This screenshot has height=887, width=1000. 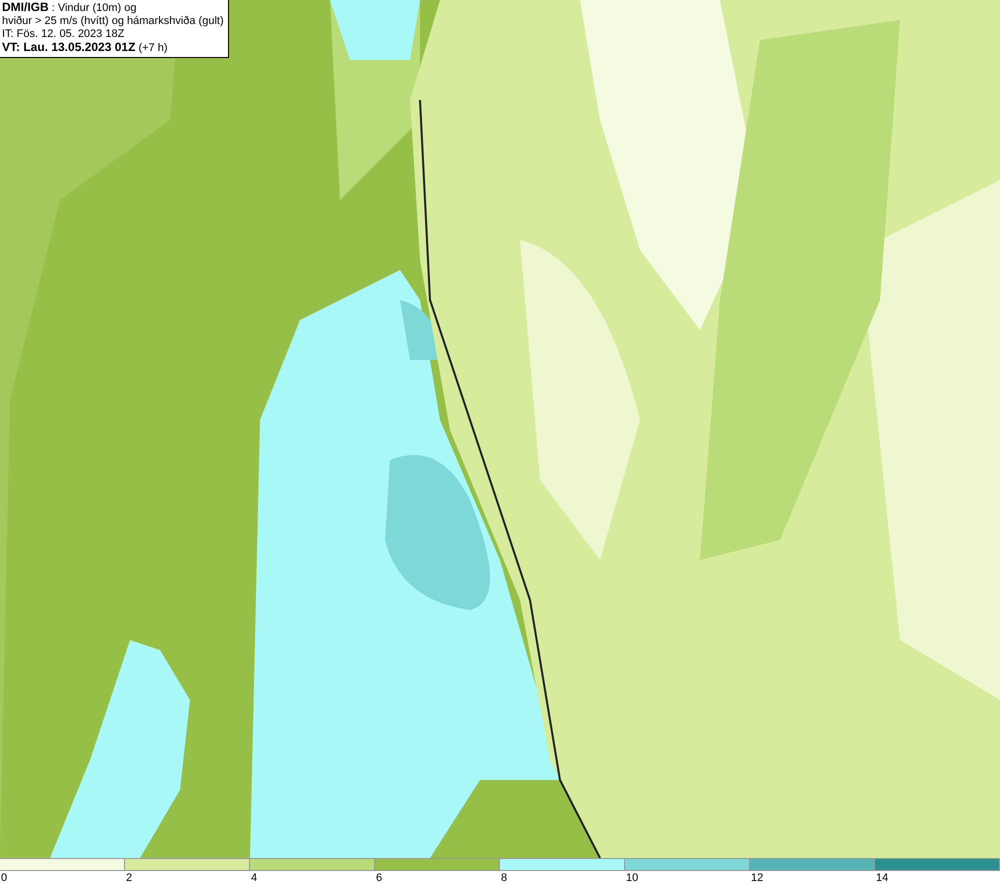 What do you see at coordinates (70, 8) in the screenshot?
I see `info-text: DMI/IGB : Vindur (10m) og` at bounding box center [70, 8].